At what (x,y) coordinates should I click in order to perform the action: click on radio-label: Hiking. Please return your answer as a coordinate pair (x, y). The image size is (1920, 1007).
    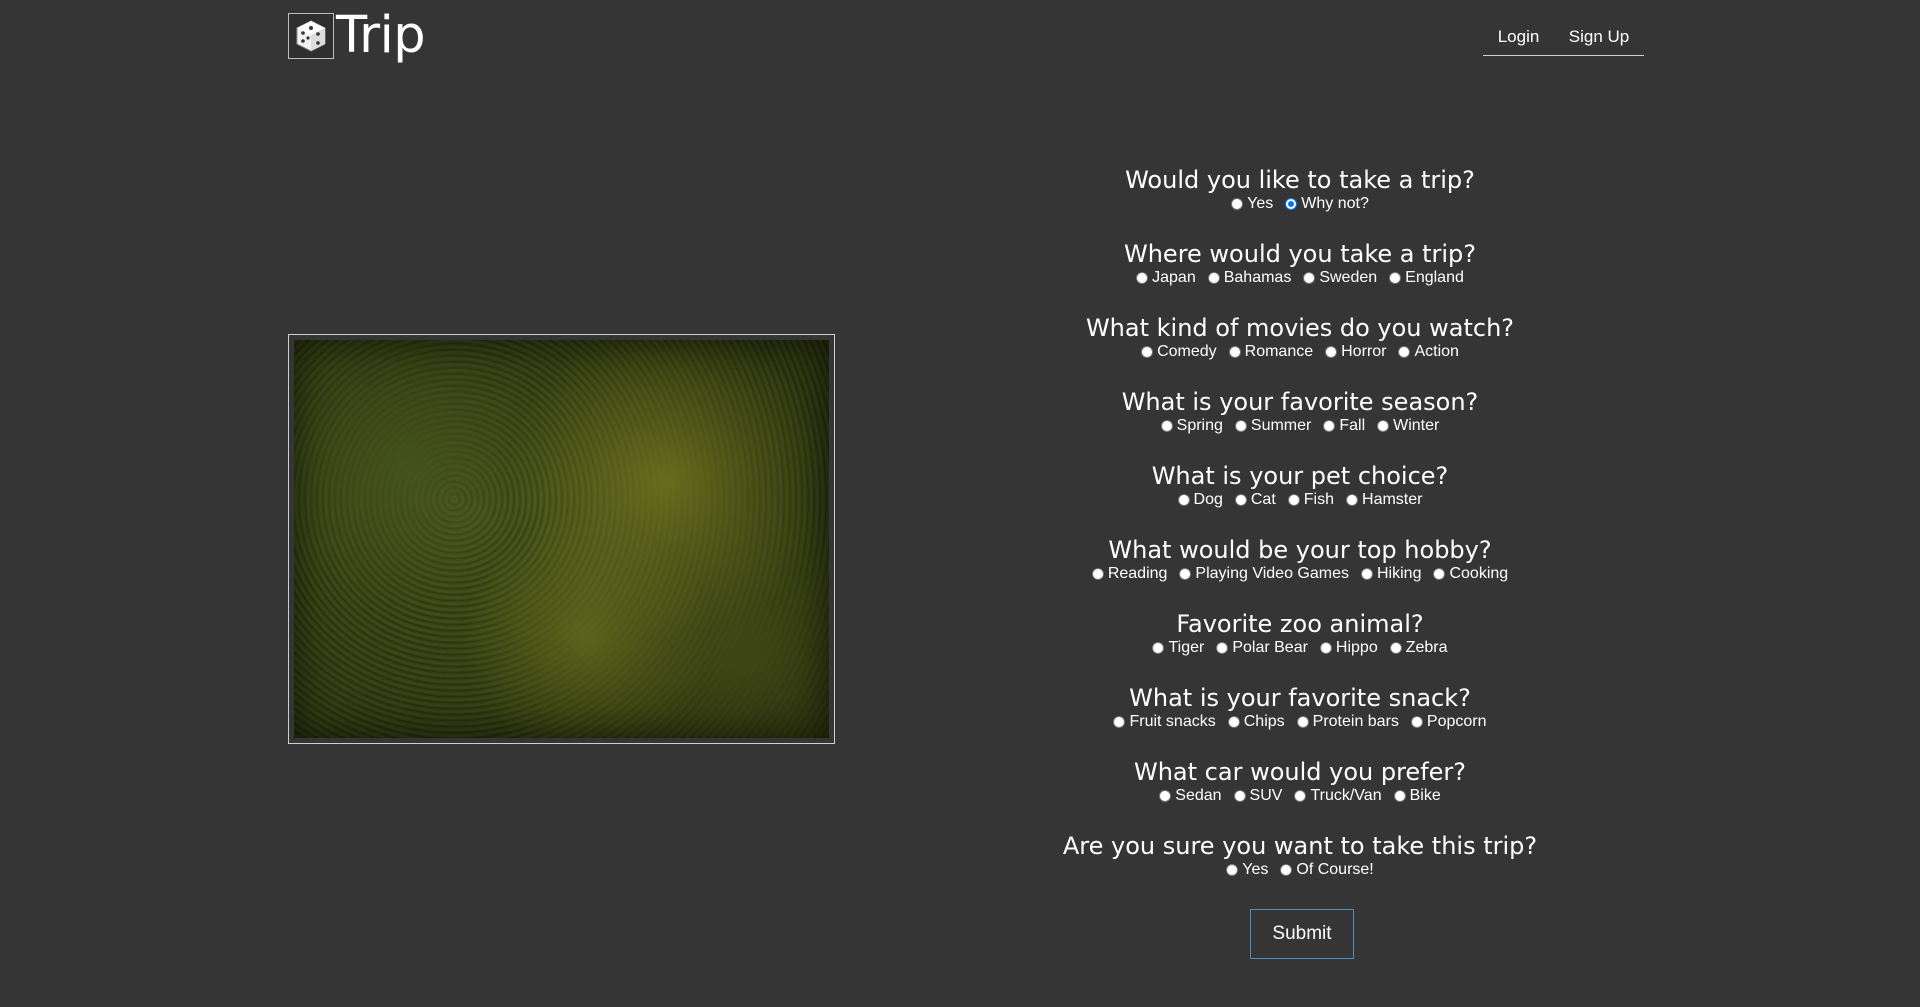
    Looking at the image, I should click on (1399, 573).